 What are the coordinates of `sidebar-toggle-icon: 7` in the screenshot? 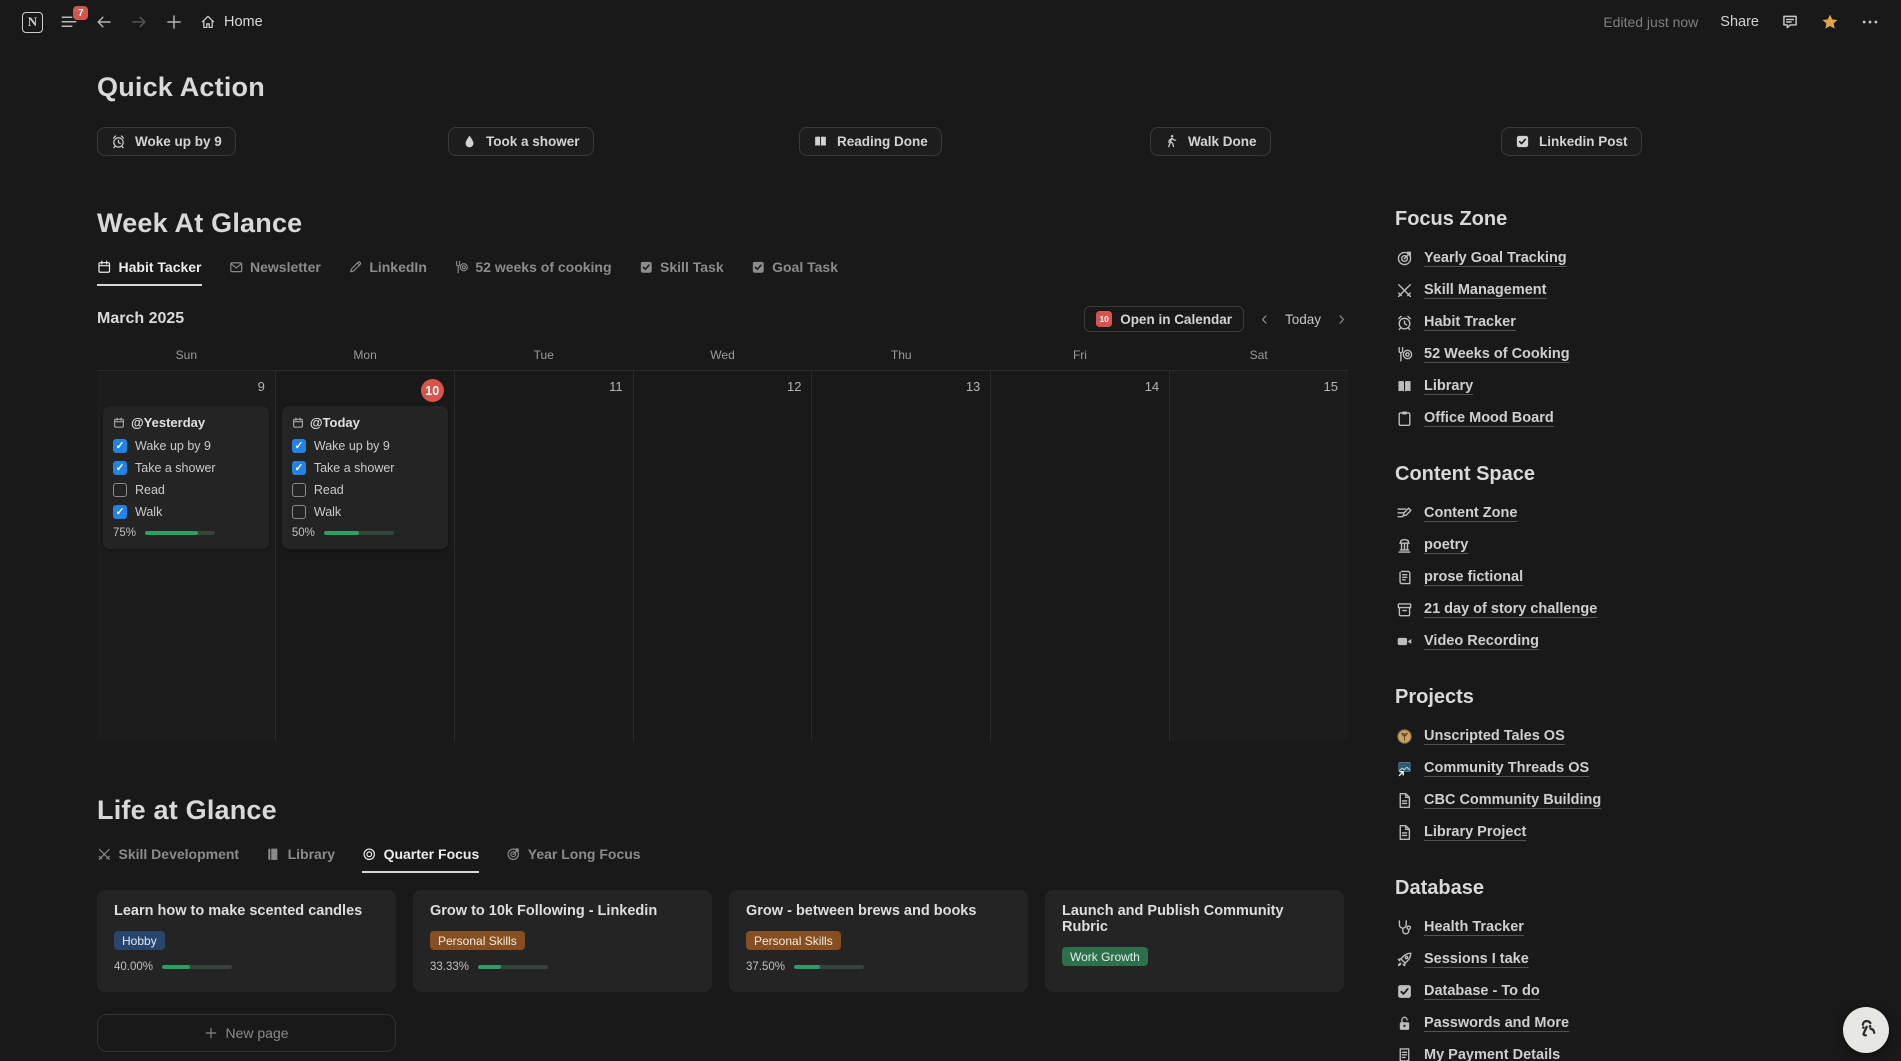 It's located at (74, 18).